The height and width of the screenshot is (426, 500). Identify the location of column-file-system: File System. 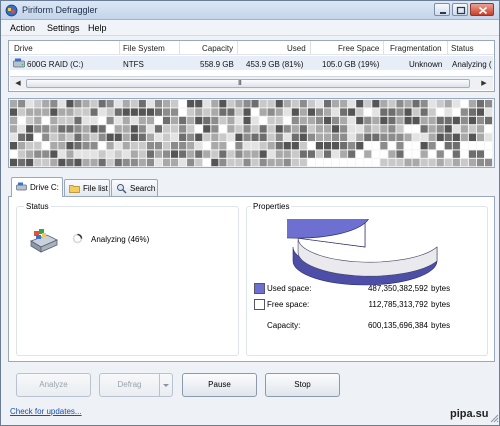
(144, 48).